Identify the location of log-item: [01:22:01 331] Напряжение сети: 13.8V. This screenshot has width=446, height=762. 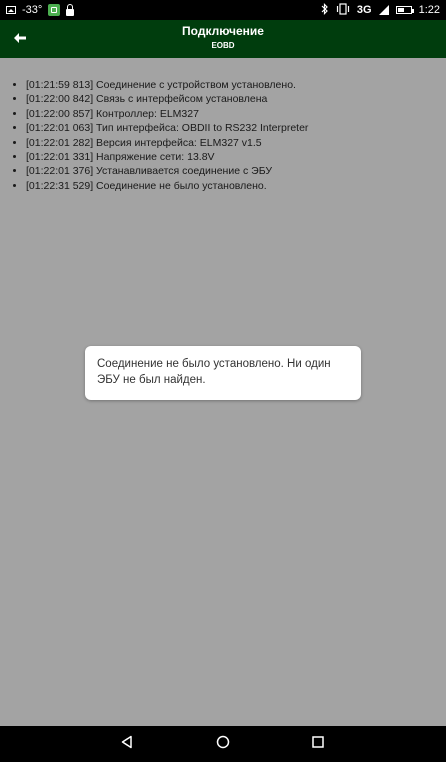
(167, 157).